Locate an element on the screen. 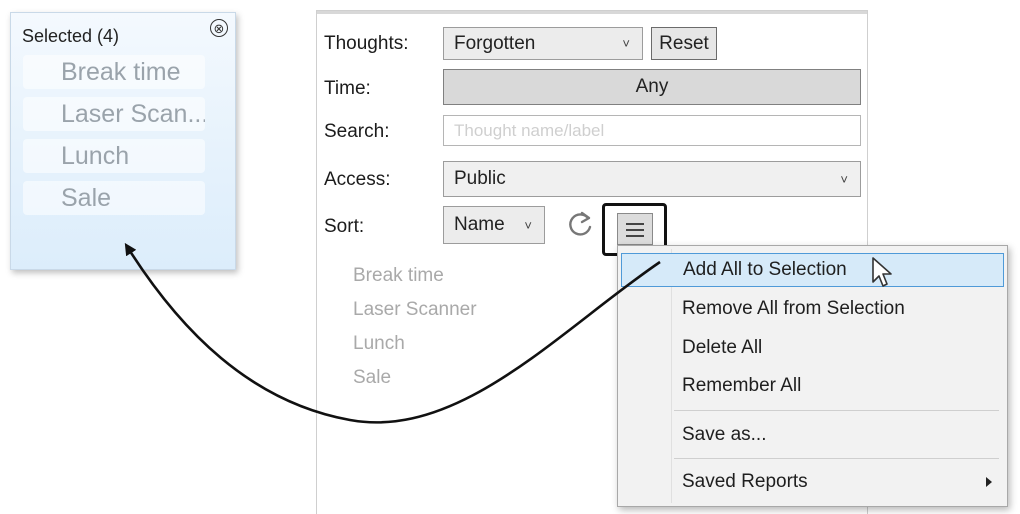 The image size is (1020, 514). panel-top-border is located at coordinates (592, 12).